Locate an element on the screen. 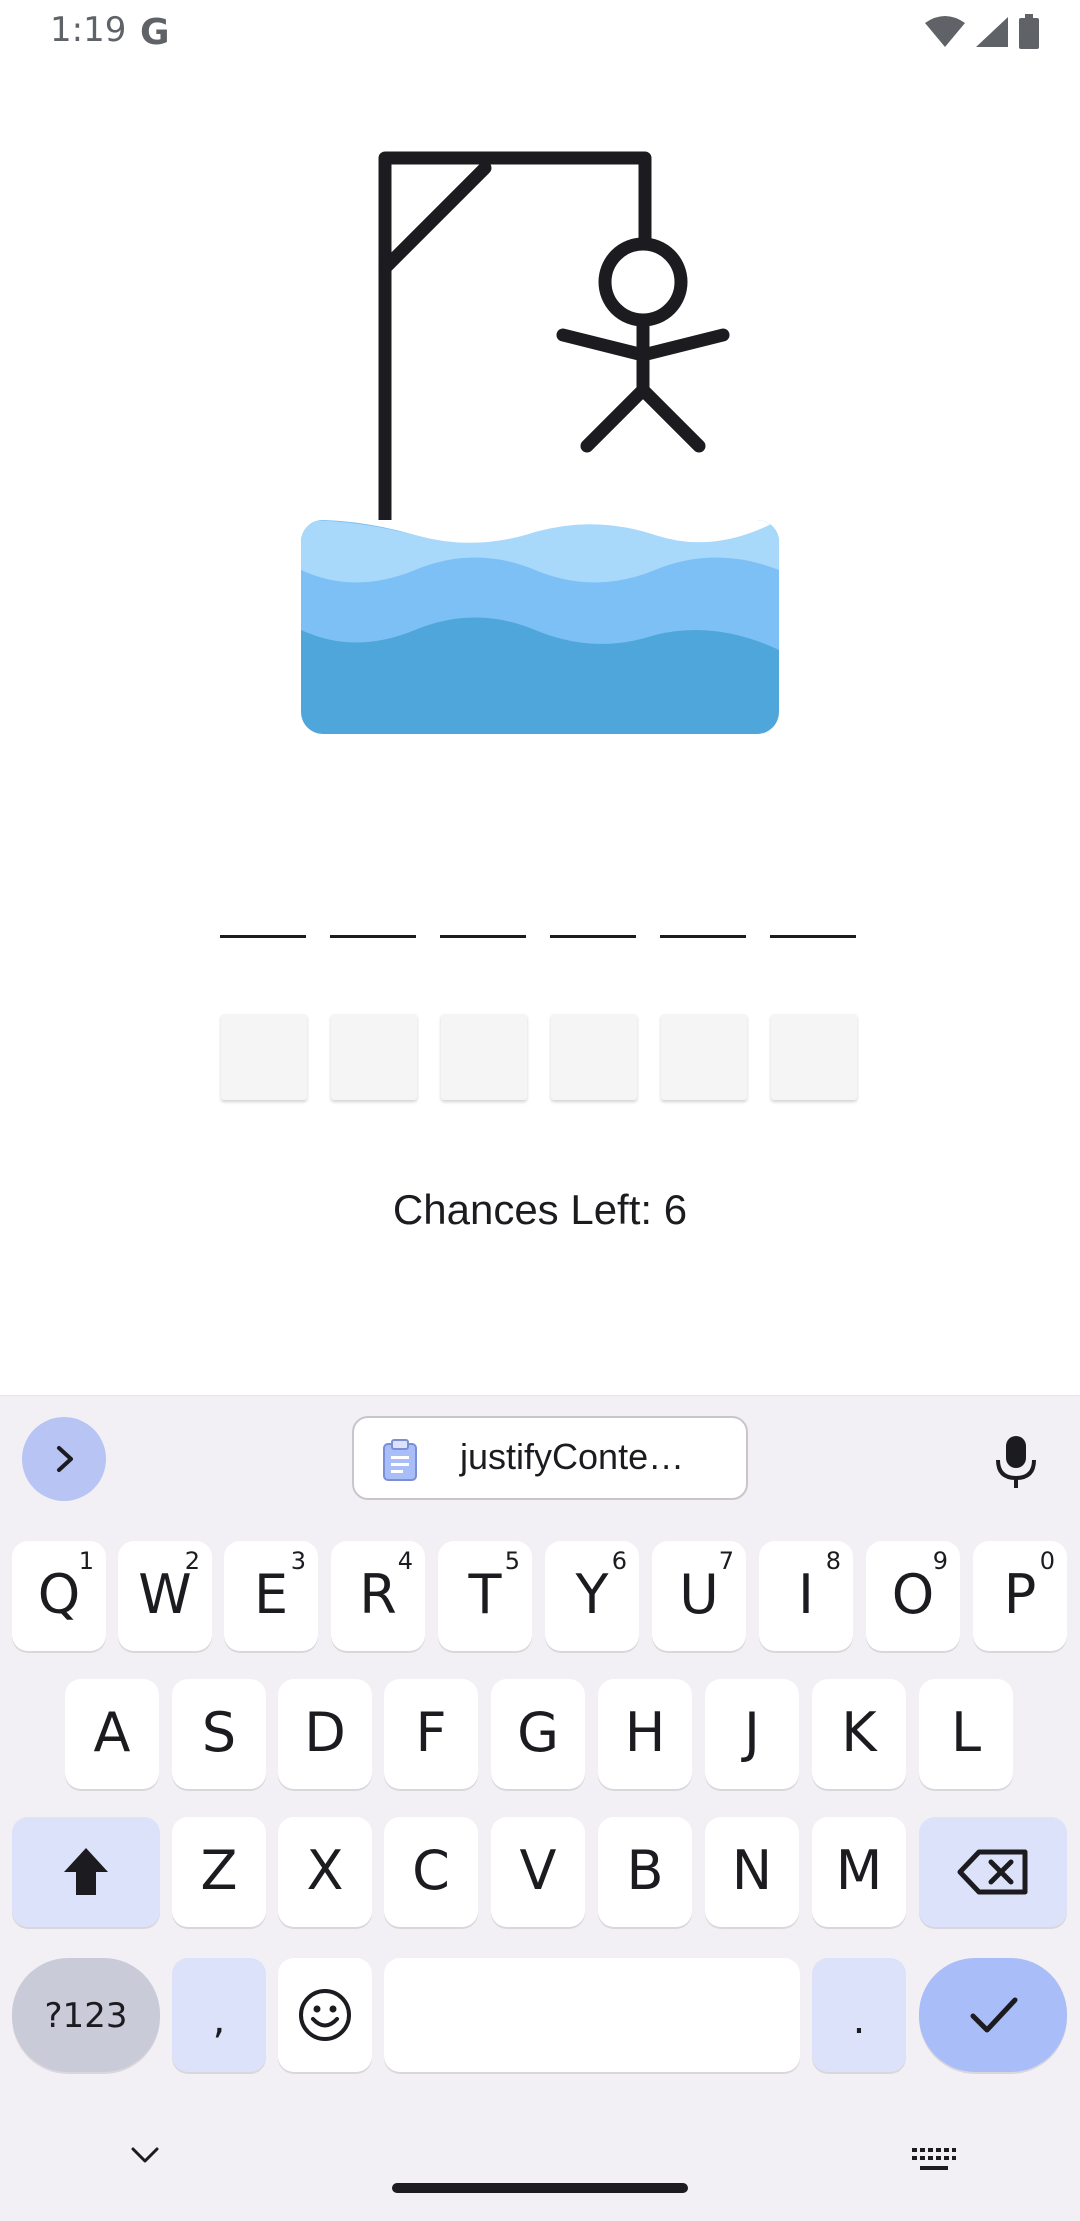 The width and height of the screenshot is (1080, 2221). key-label: X is located at coordinates (325, 1870).